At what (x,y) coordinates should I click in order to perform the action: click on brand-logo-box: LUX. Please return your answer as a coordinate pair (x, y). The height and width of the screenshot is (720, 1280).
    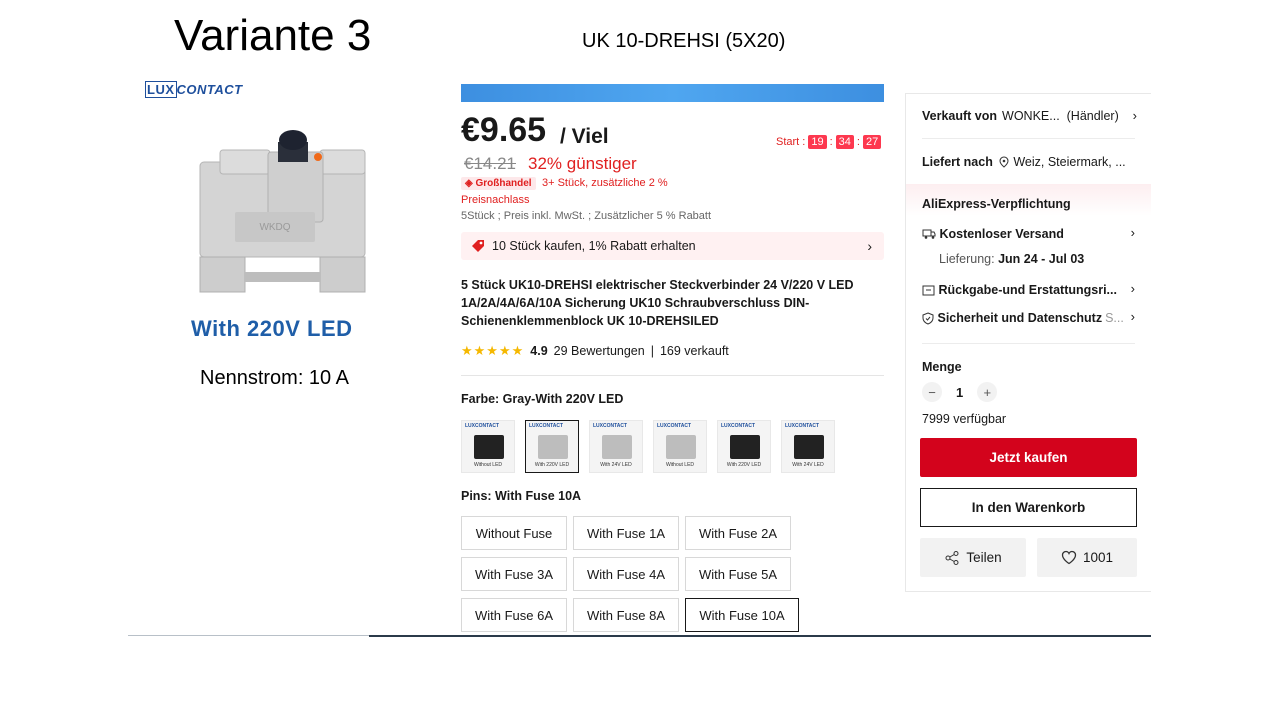
    Looking at the image, I should click on (161, 89).